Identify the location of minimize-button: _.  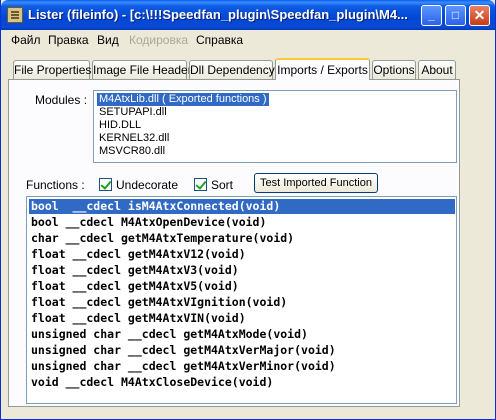
(431, 15).